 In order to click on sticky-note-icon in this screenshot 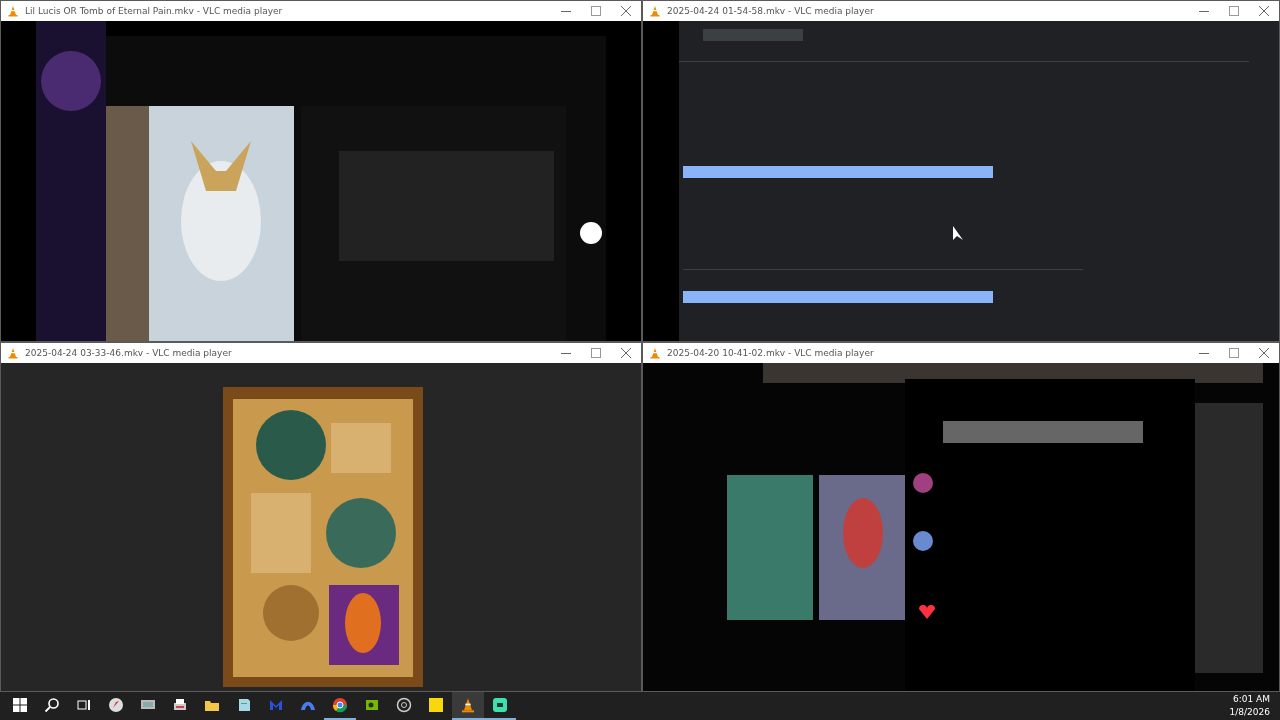, I will do `click(436, 705)`.